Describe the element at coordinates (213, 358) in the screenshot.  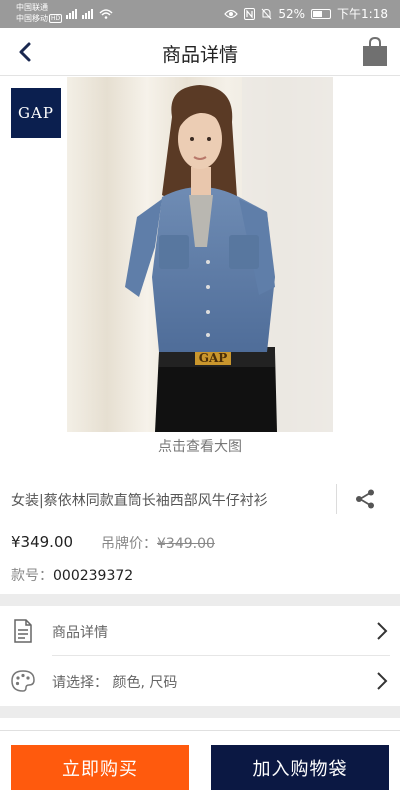
I see `belt-buckle-text: GAP` at that location.